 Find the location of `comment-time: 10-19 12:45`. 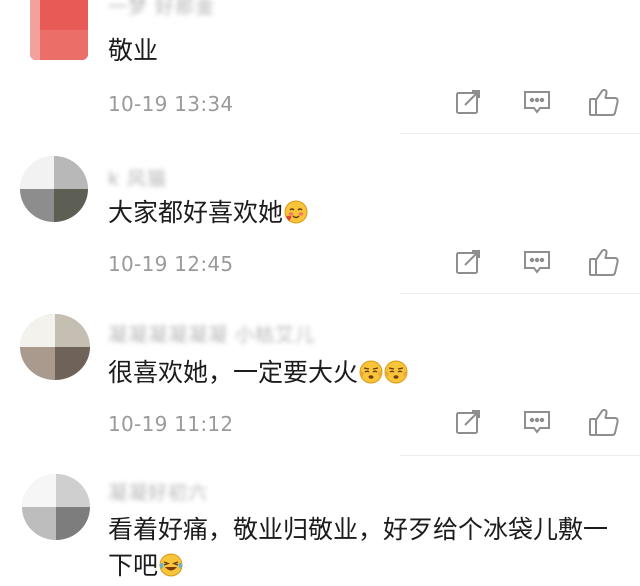

comment-time: 10-19 12:45 is located at coordinates (171, 264).